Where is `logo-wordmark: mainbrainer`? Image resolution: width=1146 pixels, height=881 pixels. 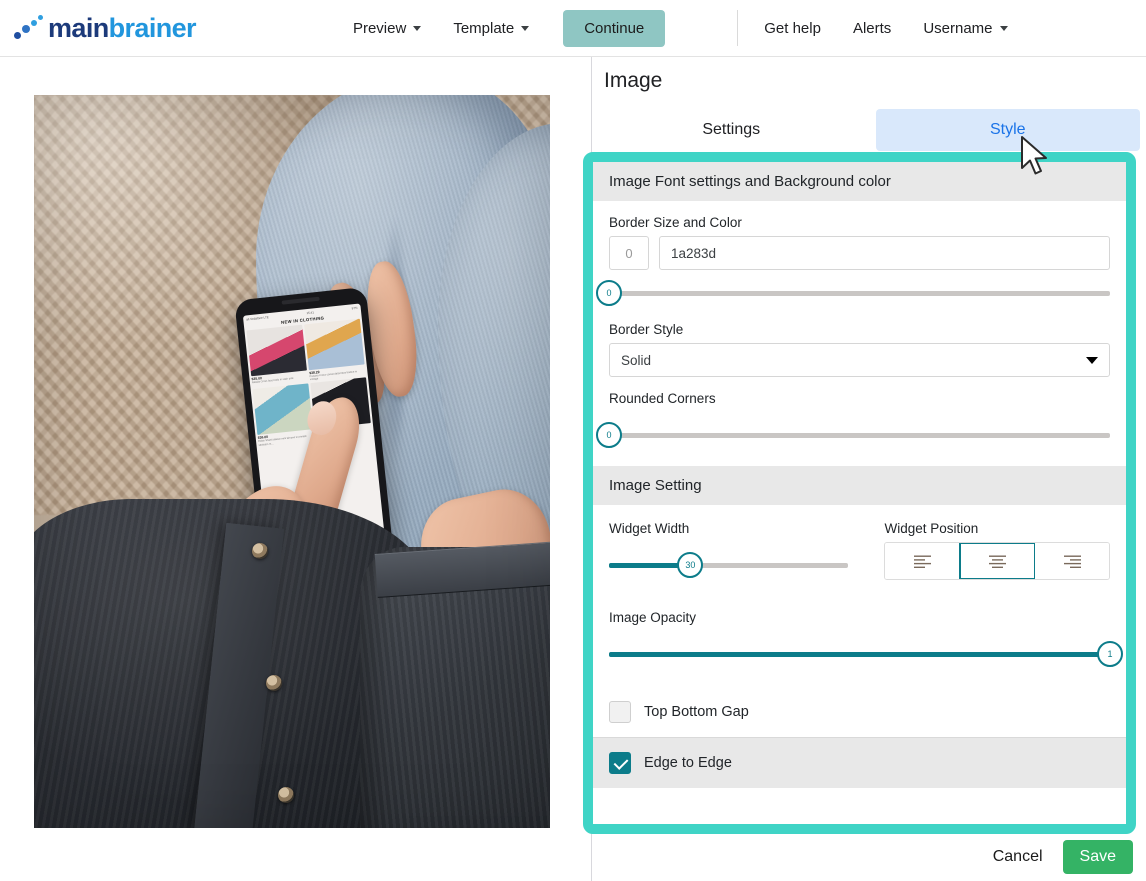
logo-wordmark: mainbrainer is located at coordinates (122, 27).